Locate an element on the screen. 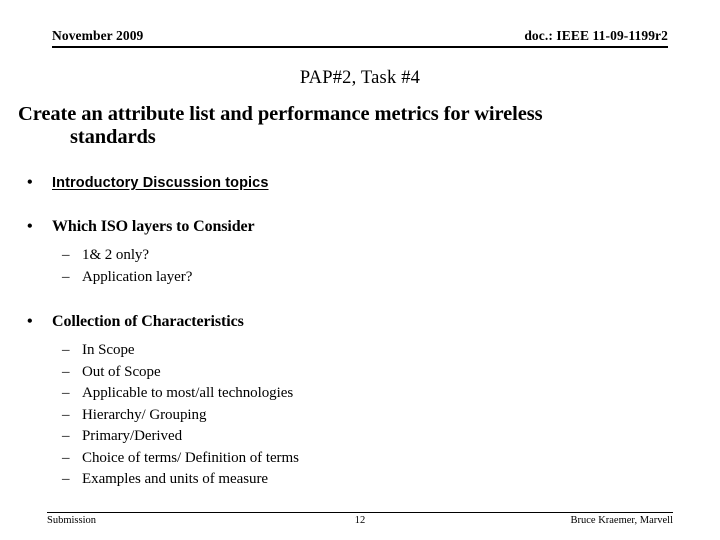 The image size is (720, 540). footer-divider is located at coordinates (360, 512).